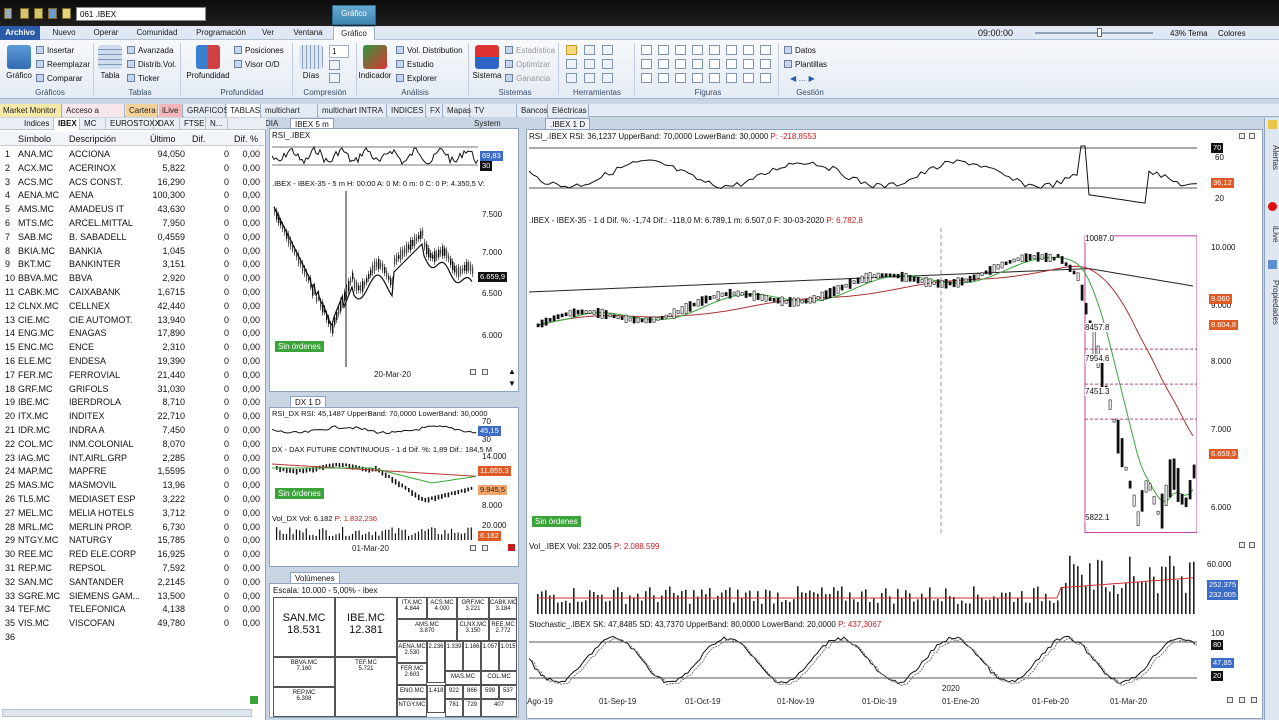  What do you see at coordinates (132, 376) in the screenshot?
I see `table-row: 17 FER.MC FERROVIAL 21,440 0 0,00` at bounding box center [132, 376].